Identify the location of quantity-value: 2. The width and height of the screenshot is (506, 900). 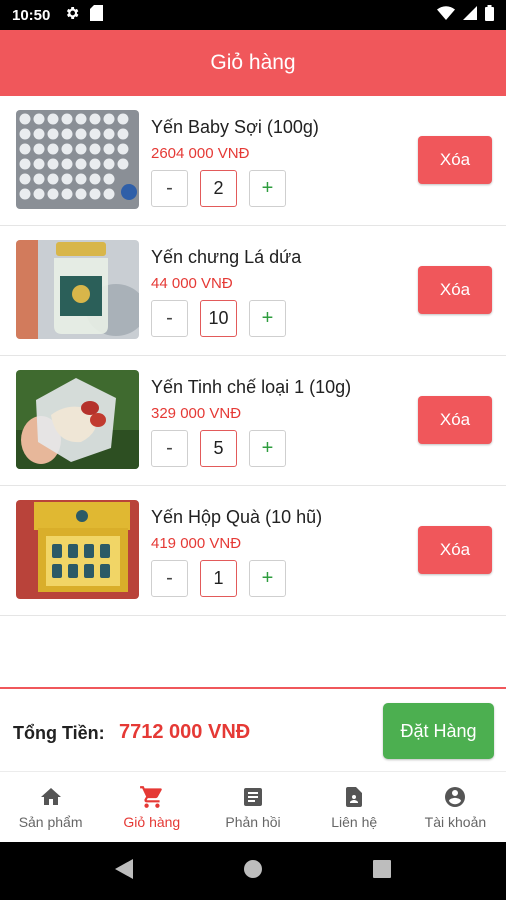
(218, 188).